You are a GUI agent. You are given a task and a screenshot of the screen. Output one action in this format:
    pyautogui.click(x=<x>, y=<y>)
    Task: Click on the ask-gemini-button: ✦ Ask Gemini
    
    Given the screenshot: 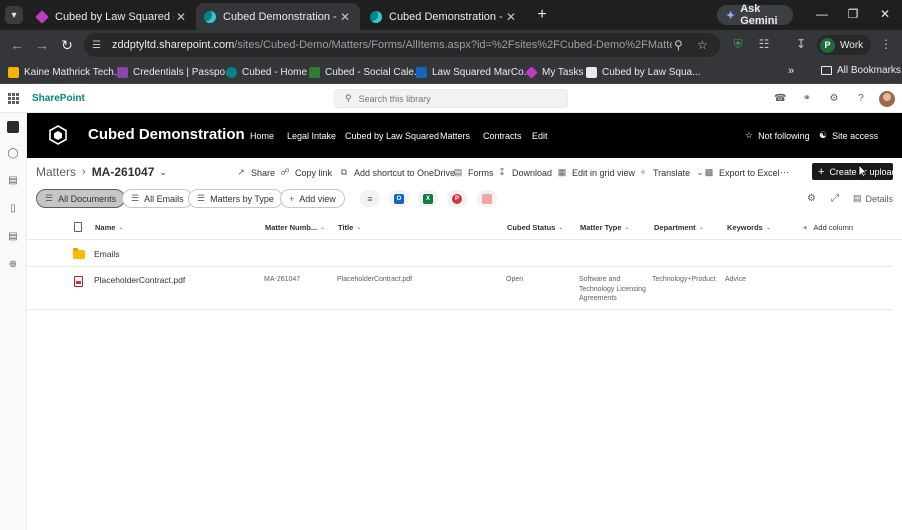 What is the action you would take?
    pyautogui.click(x=755, y=15)
    